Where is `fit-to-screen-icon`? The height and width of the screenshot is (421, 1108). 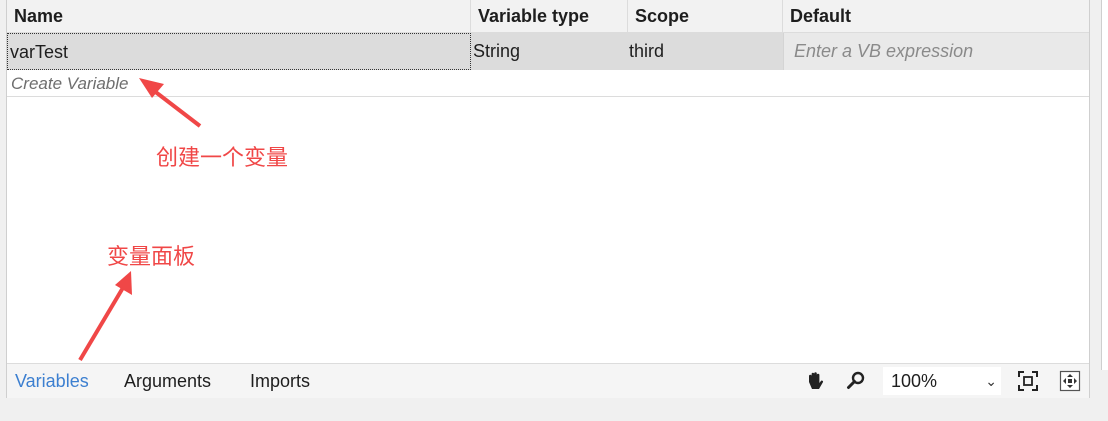
fit-to-screen-icon is located at coordinates (1028, 383).